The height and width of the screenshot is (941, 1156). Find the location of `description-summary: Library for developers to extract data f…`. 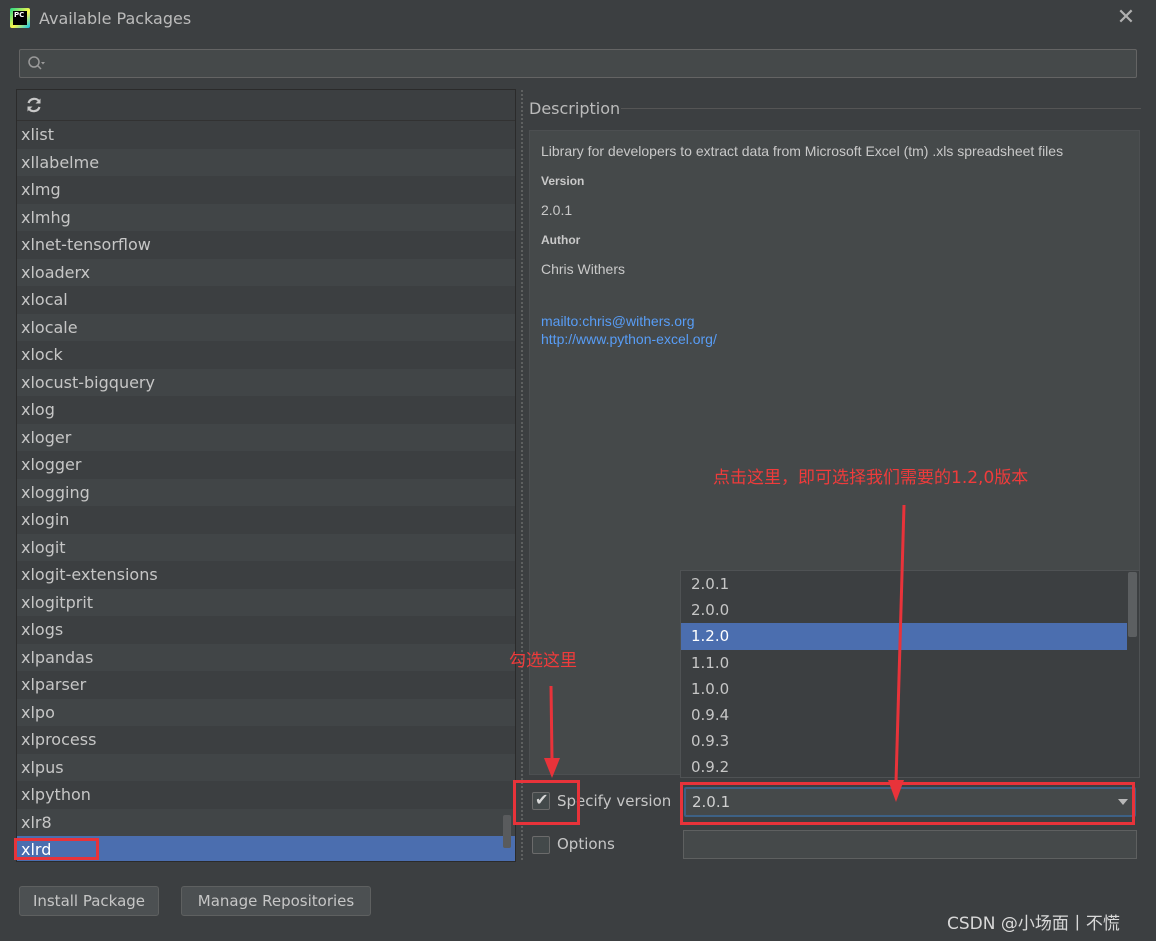

description-summary: Library for developers to extract data f… is located at coordinates (802, 151).